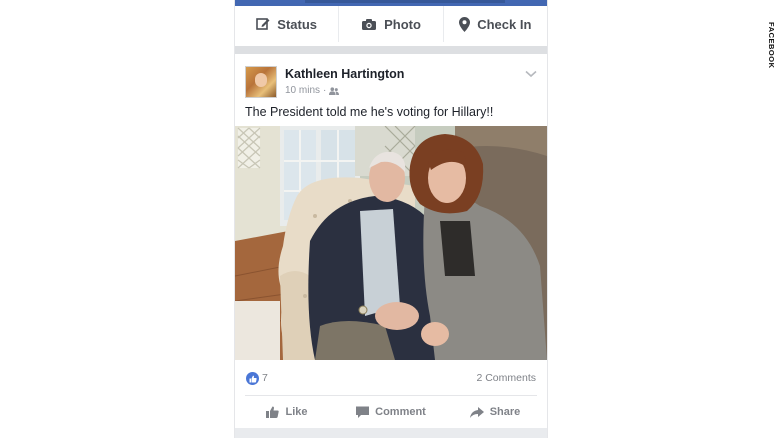 The height and width of the screenshot is (438, 780). What do you see at coordinates (296, 412) in the screenshot?
I see `like-label: Like` at bounding box center [296, 412].